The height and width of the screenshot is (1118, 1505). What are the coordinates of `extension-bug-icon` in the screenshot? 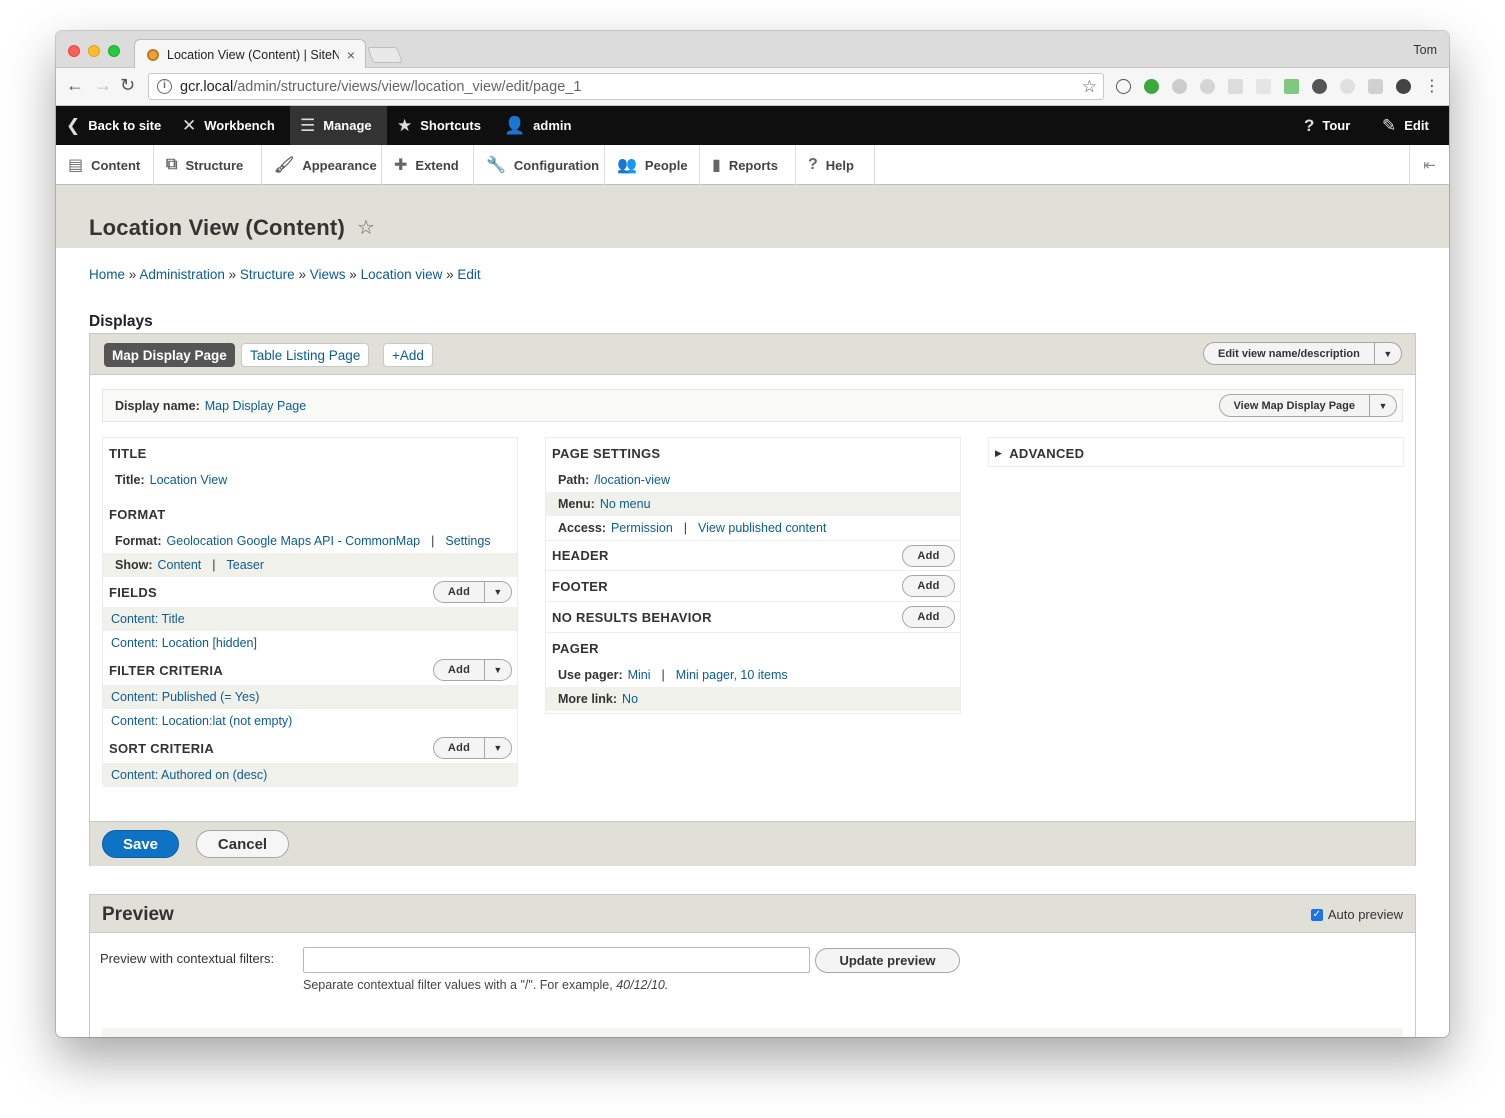 It's located at (1151, 86).